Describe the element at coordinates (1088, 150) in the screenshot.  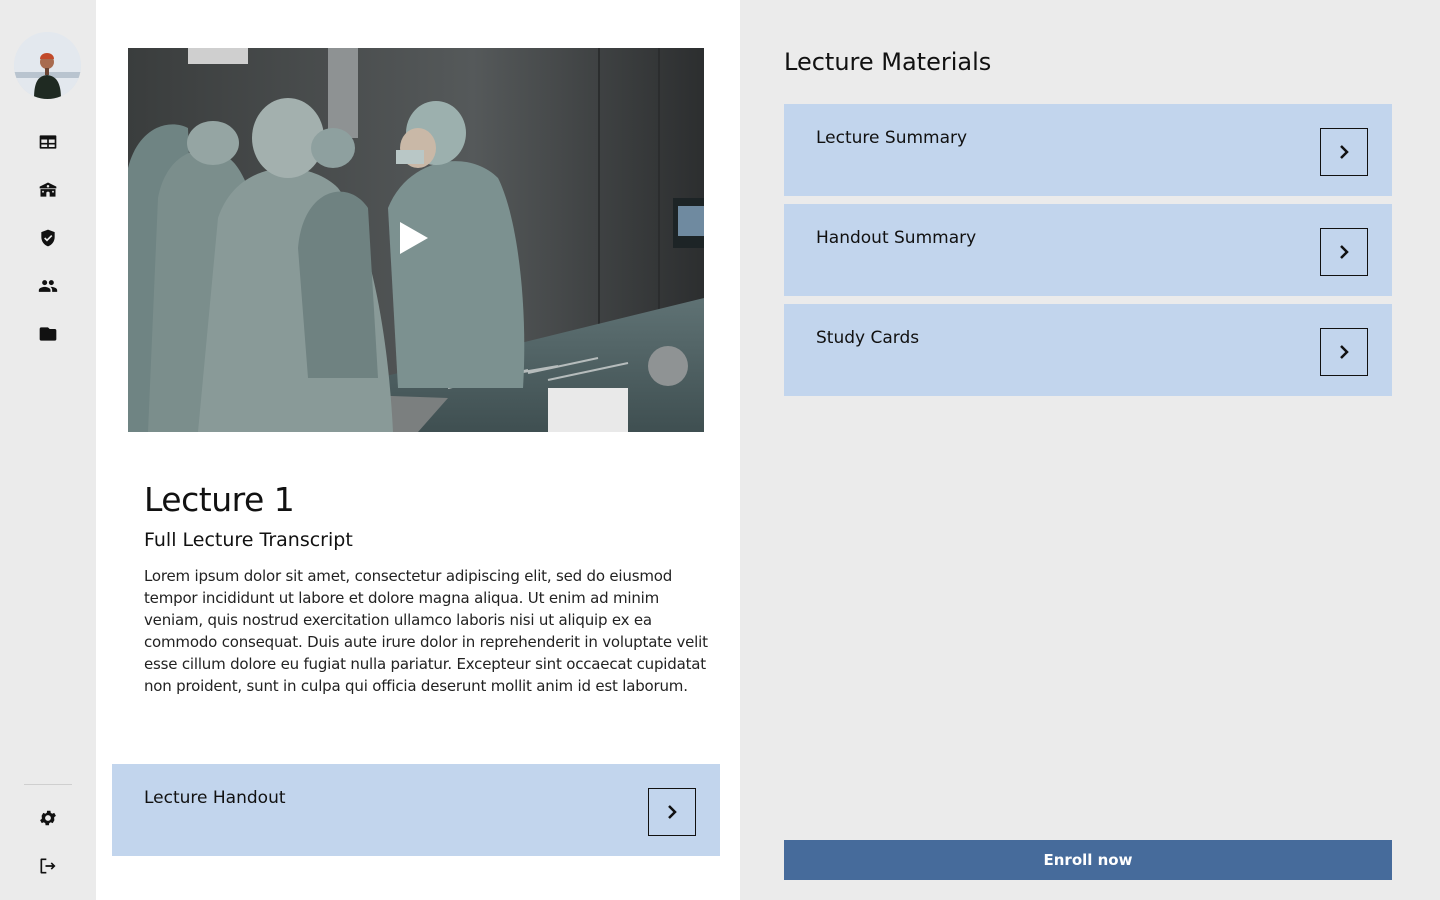
I see `lecture-summary-card: Lecture Summary` at that location.